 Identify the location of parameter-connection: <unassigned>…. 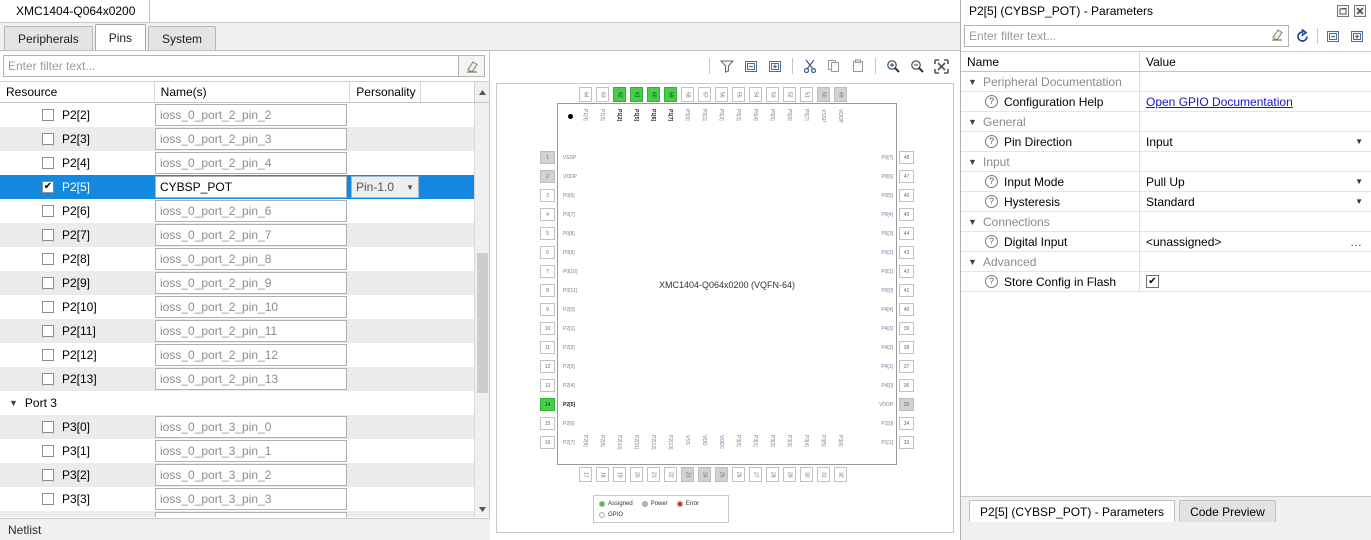
(1258, 242).